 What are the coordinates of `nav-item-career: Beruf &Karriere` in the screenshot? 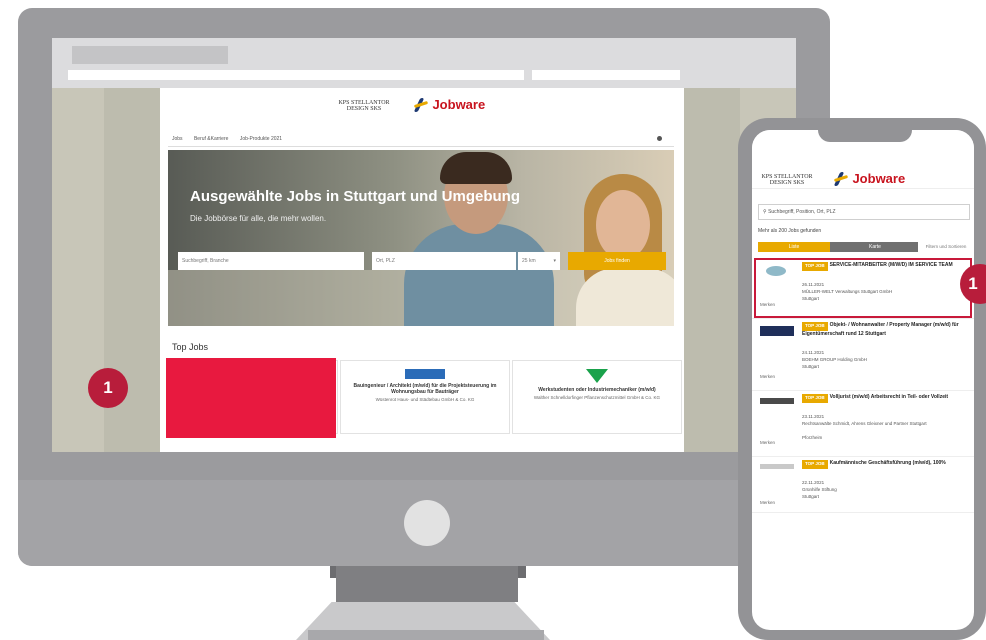 It's located at (211, 139).